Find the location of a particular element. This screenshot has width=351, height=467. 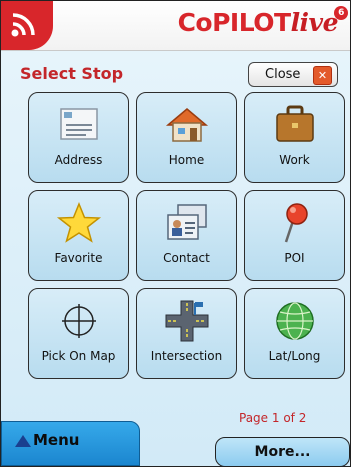

tile-label: Pick On Map is located at coordinates (78, 356).